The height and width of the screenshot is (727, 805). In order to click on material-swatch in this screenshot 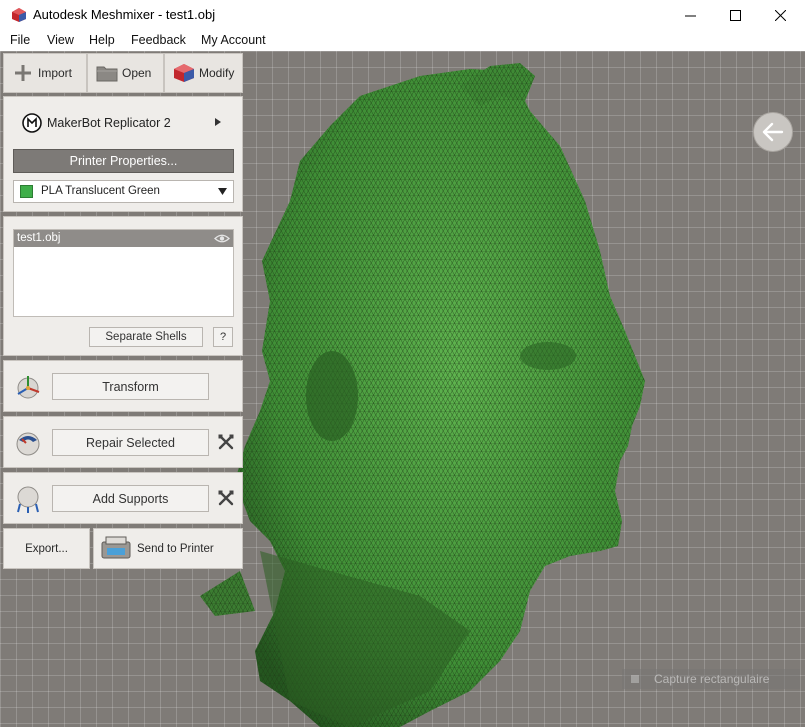, I will do `click(26, 191)`.